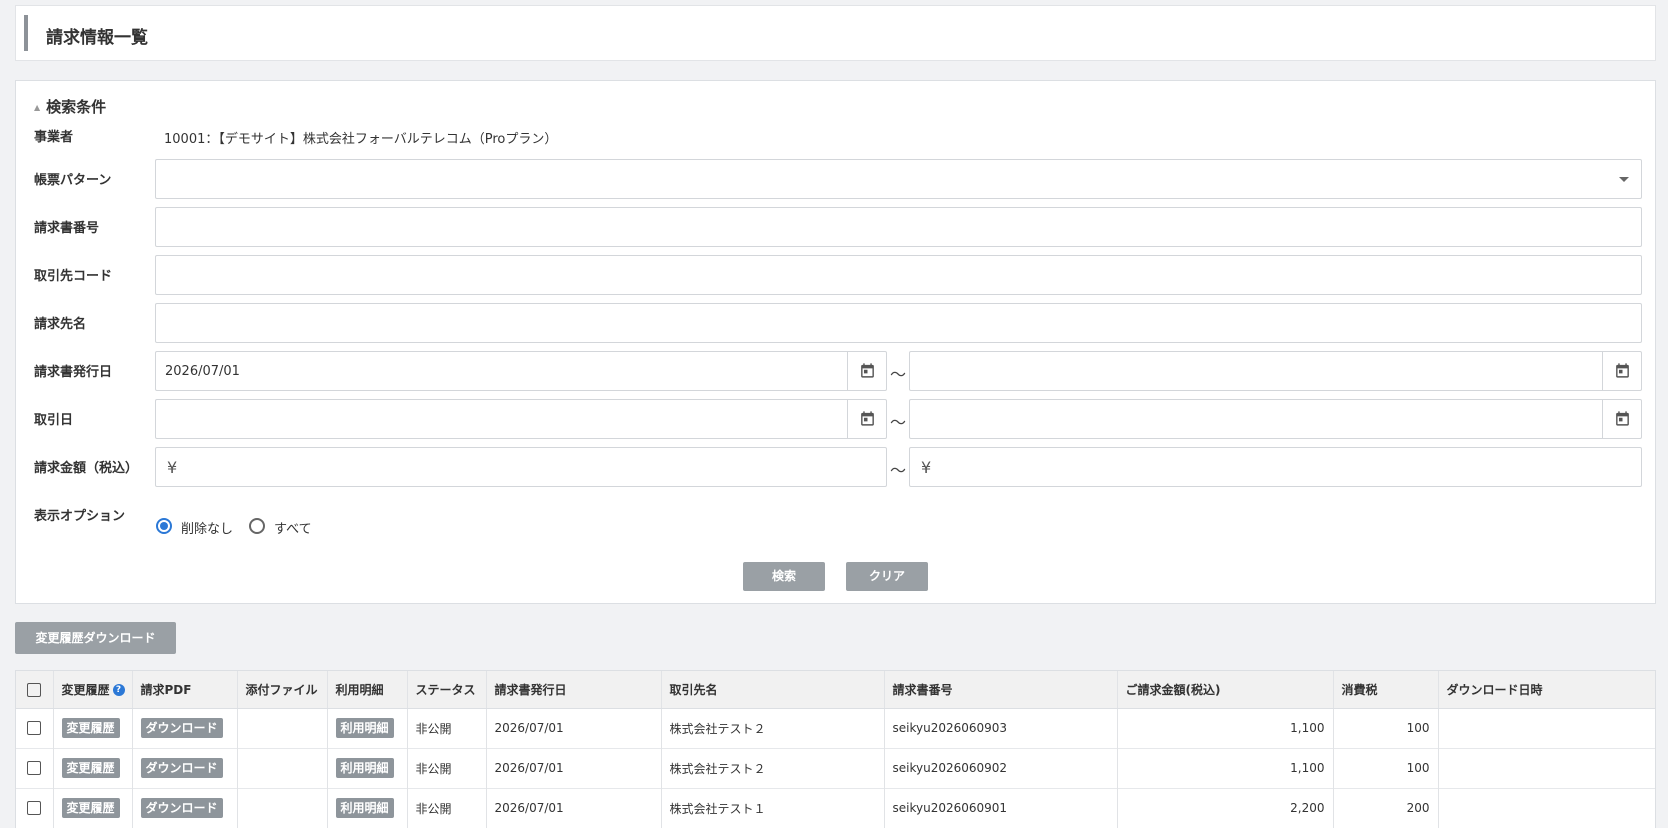 This screenshot has height=828, width=1668. I want to click on radio-all-label: すべて, so click(293, 527).